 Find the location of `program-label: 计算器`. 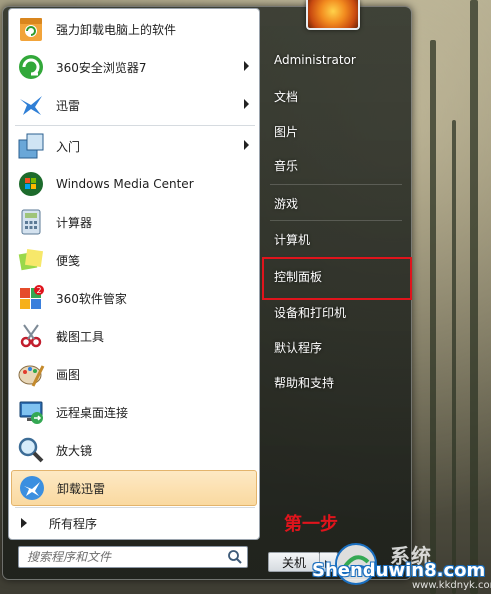

program-label: 计算器 is located at coordinates (74, 222).